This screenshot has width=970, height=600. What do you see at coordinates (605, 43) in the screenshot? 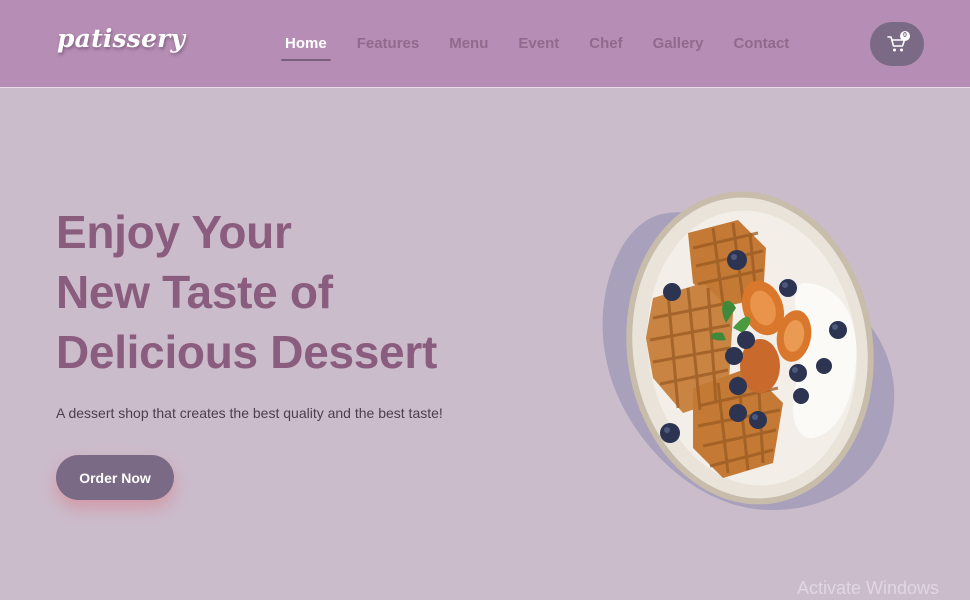
I see `nav-chef: Chef` at bounding box center [605, 43].